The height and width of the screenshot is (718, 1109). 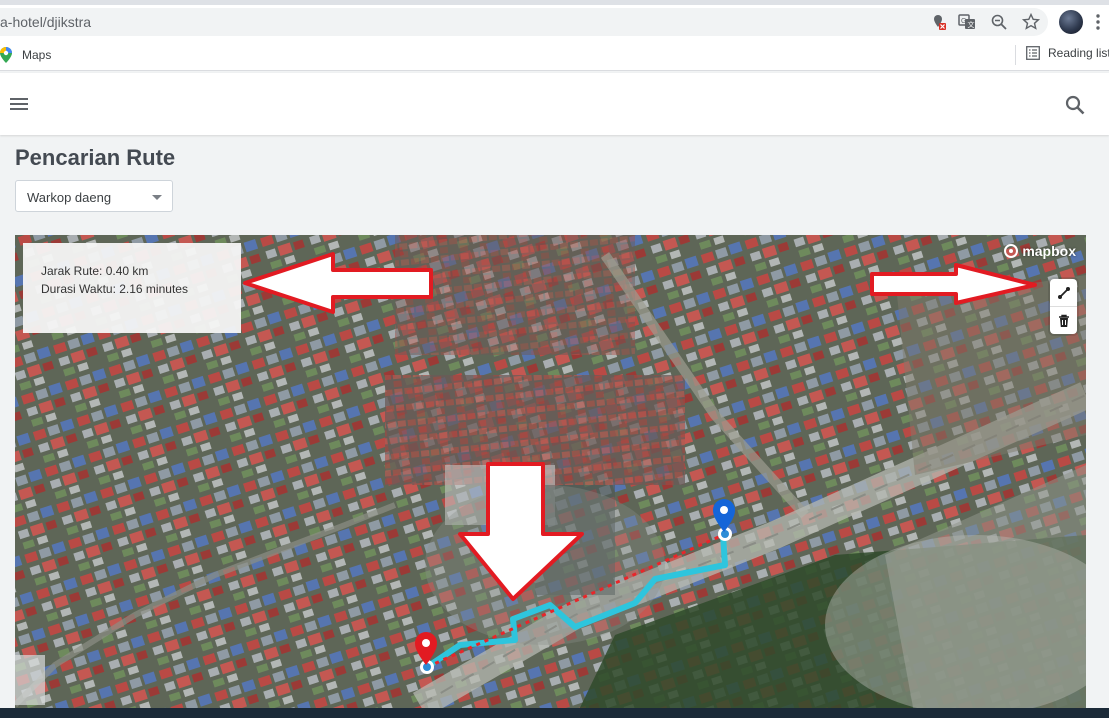 I want to click on svg-text: 文, so click(x=971, y=24).